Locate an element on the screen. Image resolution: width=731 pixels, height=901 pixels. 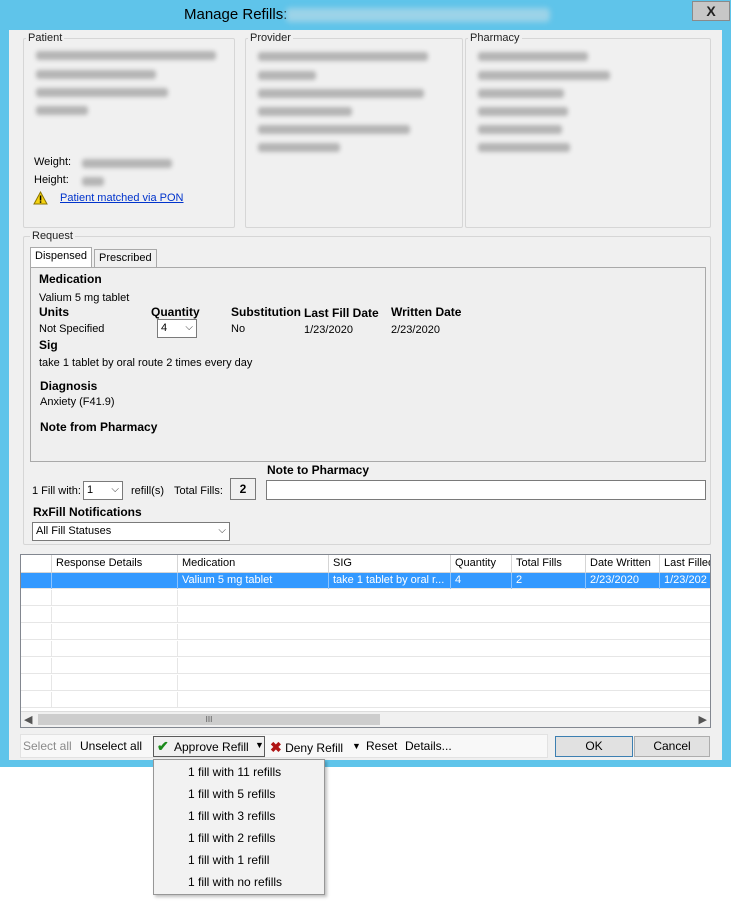
request-label: Request is located at coordinates (52, 236).